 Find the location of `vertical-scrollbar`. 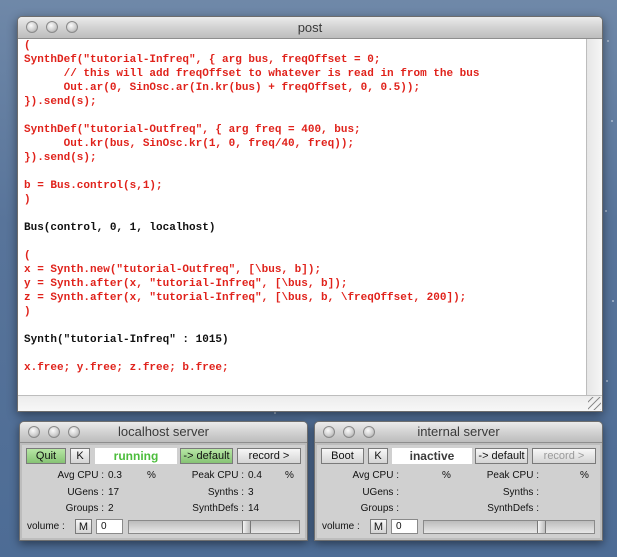

vertical-scrollbar is located at coordinates (594, 217).